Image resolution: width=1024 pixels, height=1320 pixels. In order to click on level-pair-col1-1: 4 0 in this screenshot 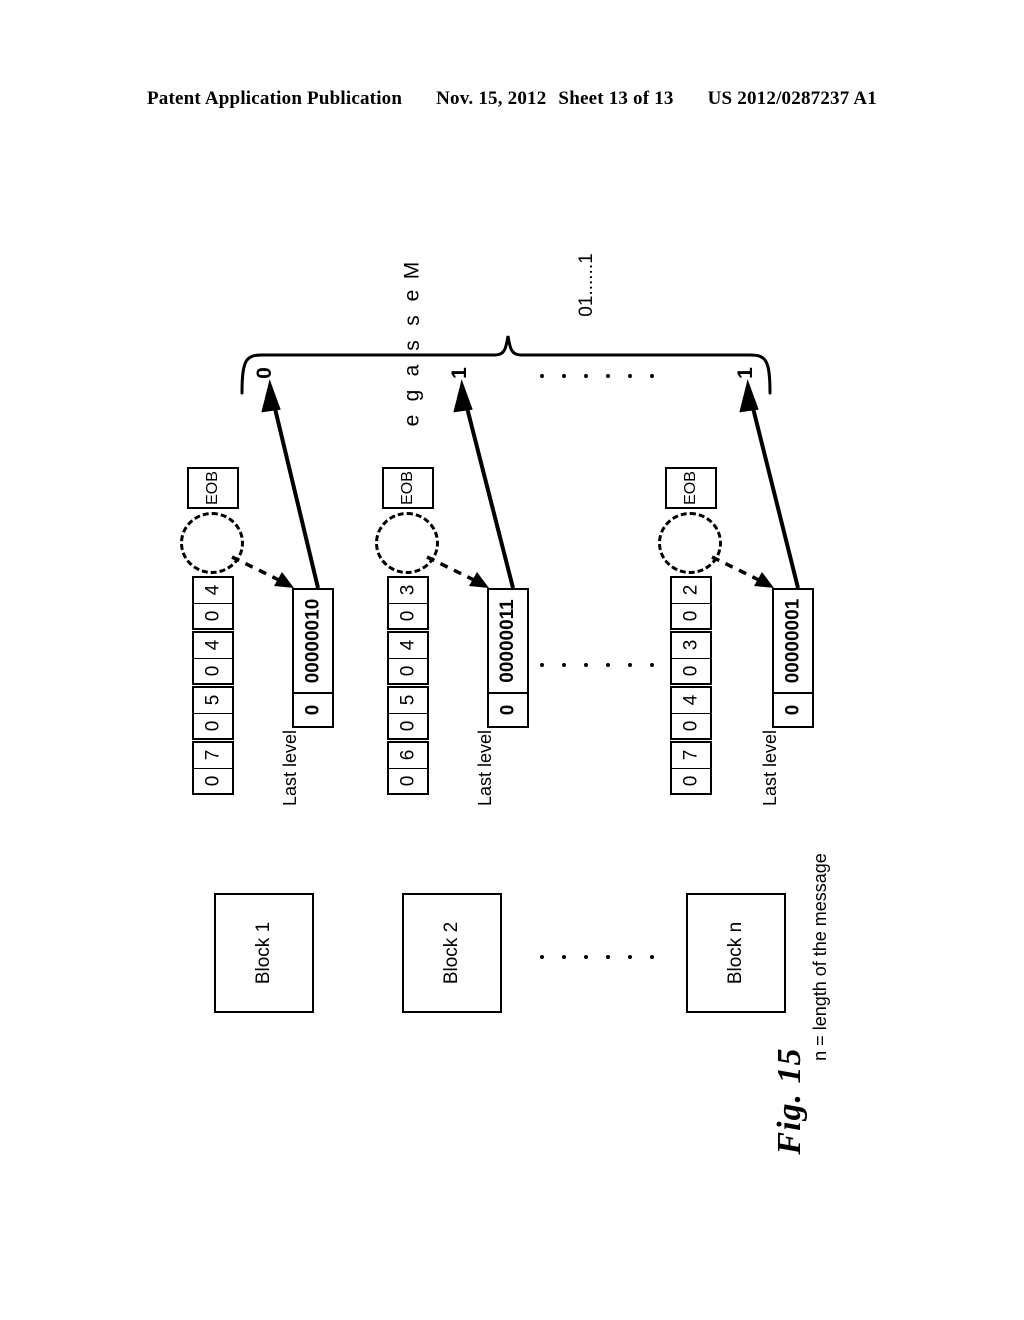, I will do `click(213, 658)`.